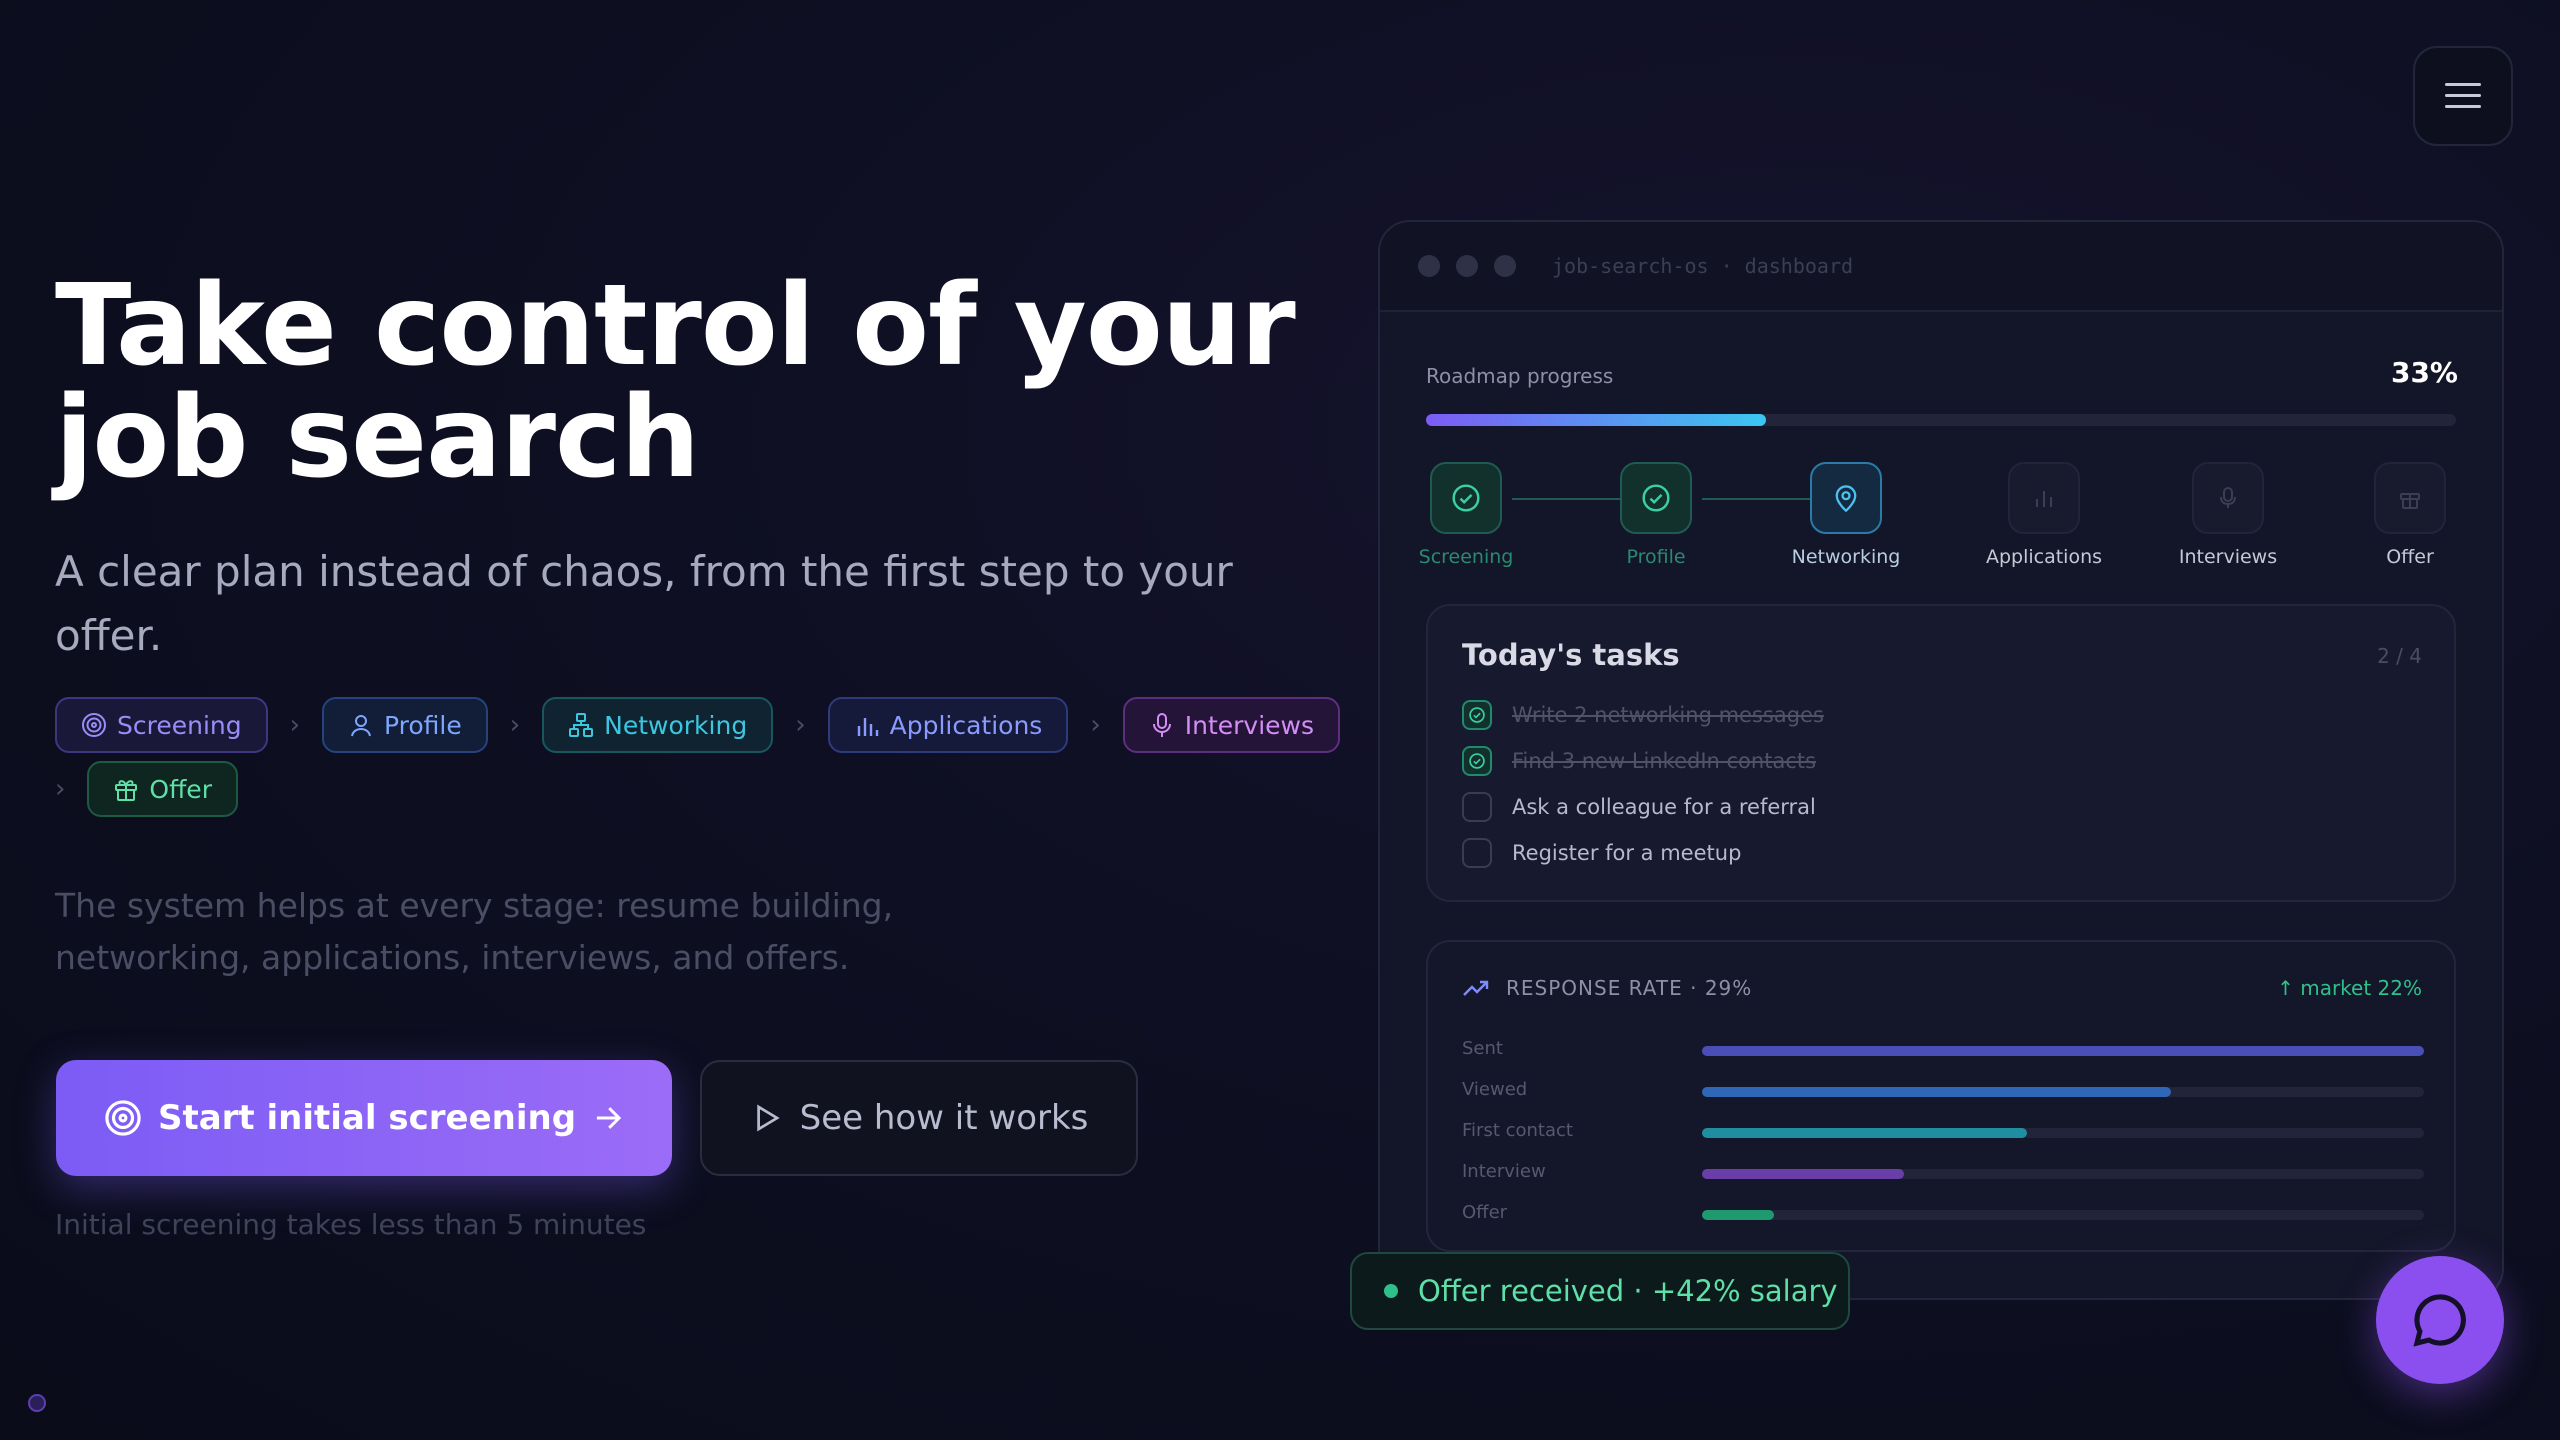  I want to click on step-screening: Screening, so click(1466, 515).